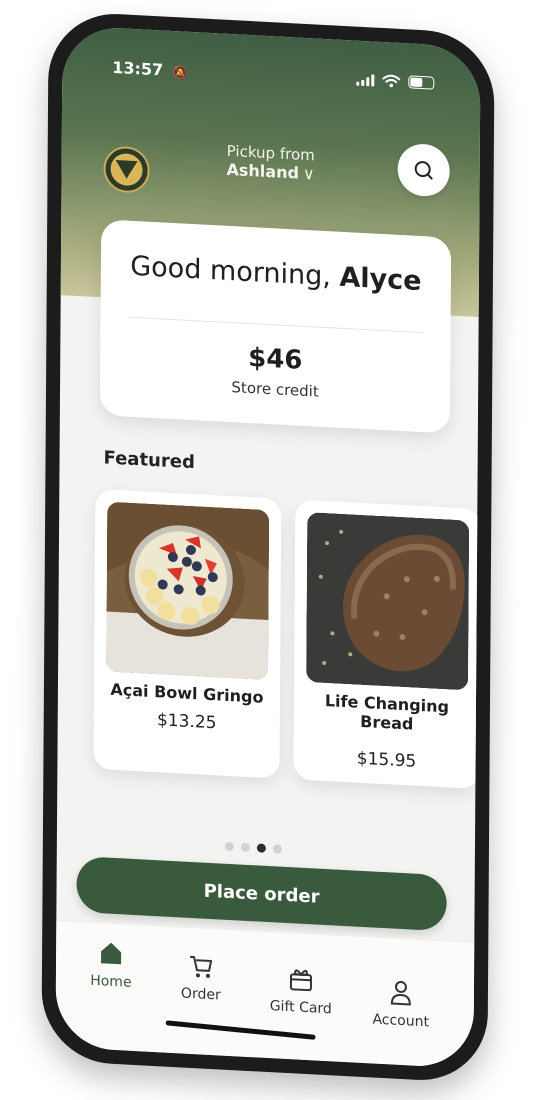 Image resolution: width=544 pixels, height=1100 pixels. I want to click on tab-label: Account, so click(401, 1021).